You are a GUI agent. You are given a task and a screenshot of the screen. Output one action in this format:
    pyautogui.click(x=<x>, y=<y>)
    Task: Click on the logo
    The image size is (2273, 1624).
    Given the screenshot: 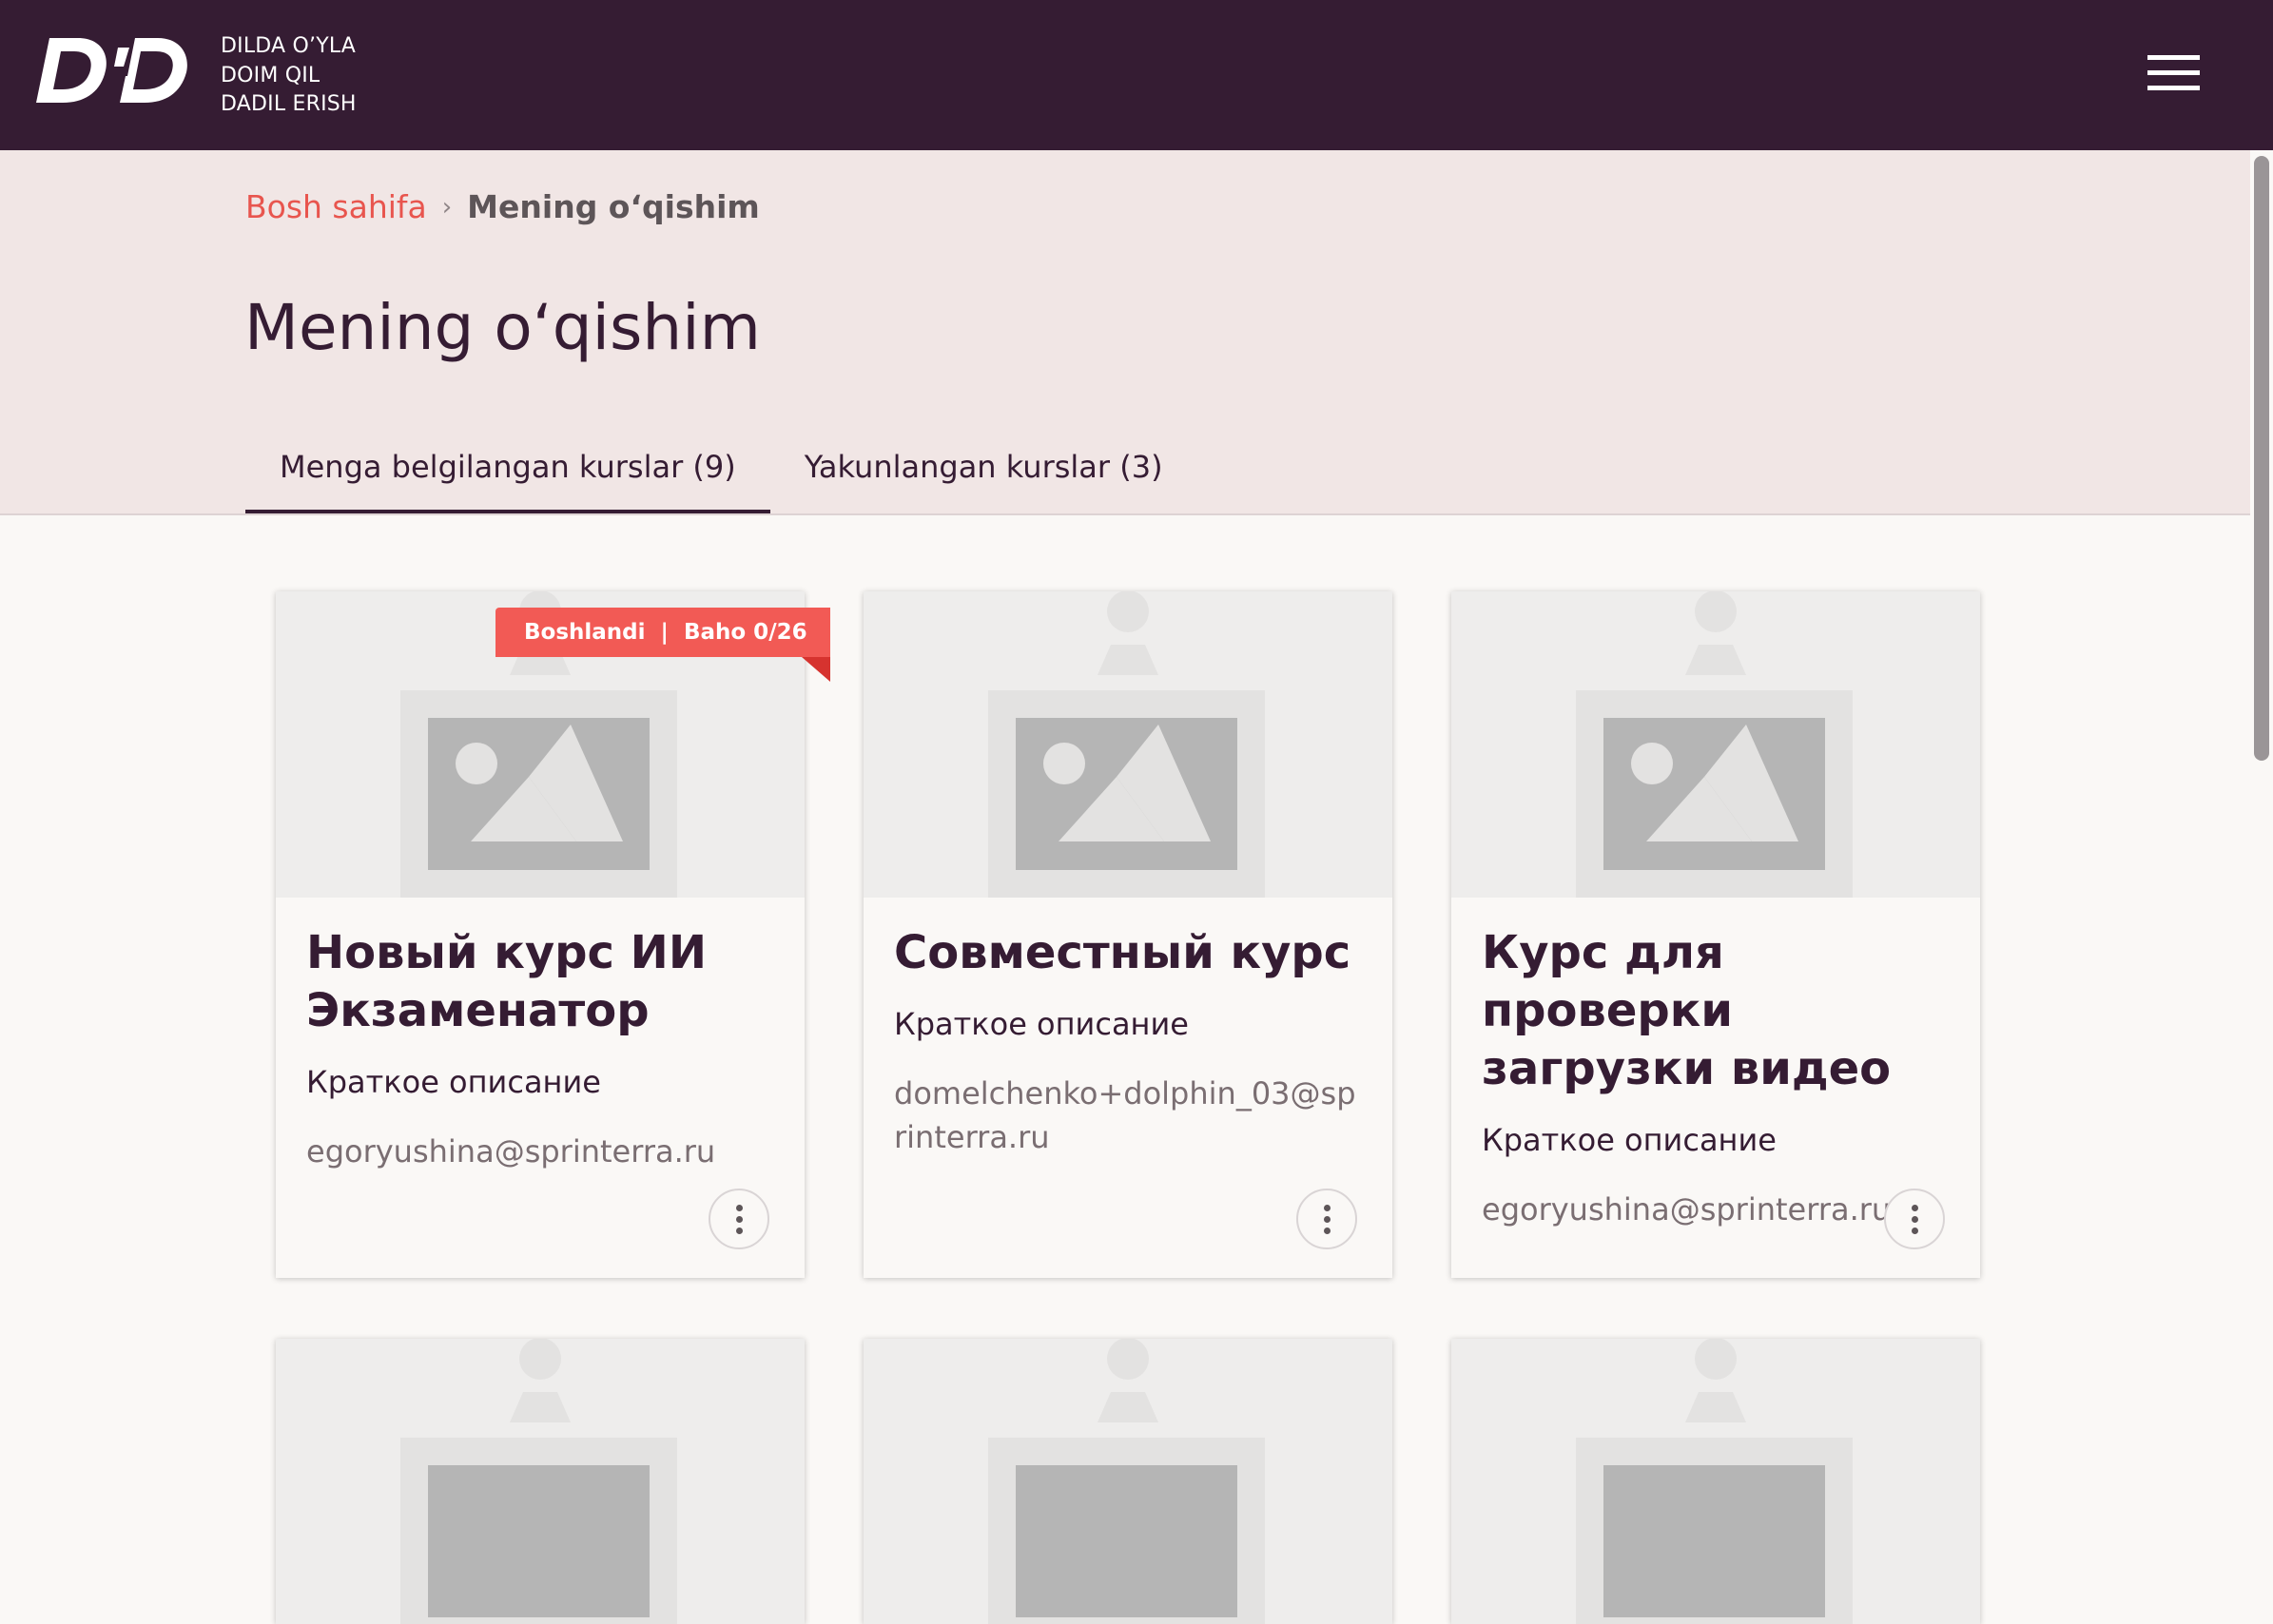 What is the action you would take?
    pyautogui.click(x=114, y=73)
    